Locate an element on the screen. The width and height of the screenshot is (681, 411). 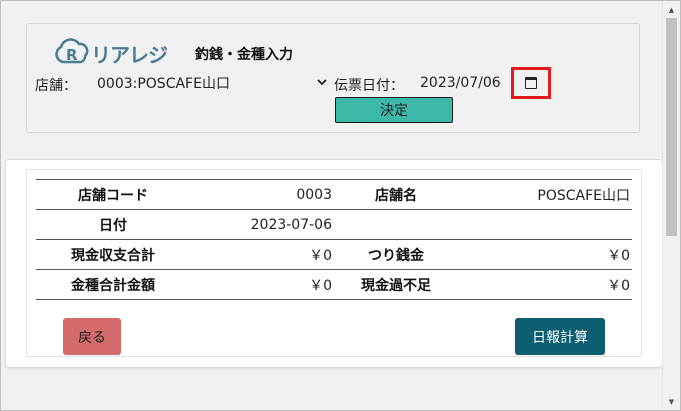
empty-label is located at coordinates (396, 225).